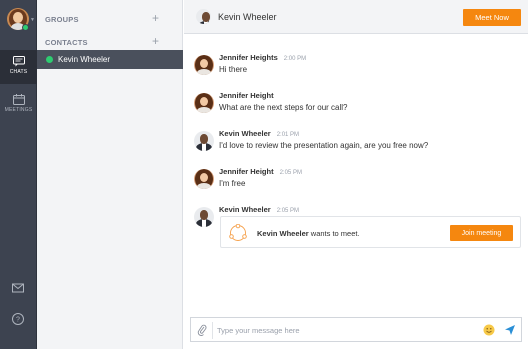  Describe the element at coordinates (489, 330) in the screenshot. I see `emoji-icon` at that location.